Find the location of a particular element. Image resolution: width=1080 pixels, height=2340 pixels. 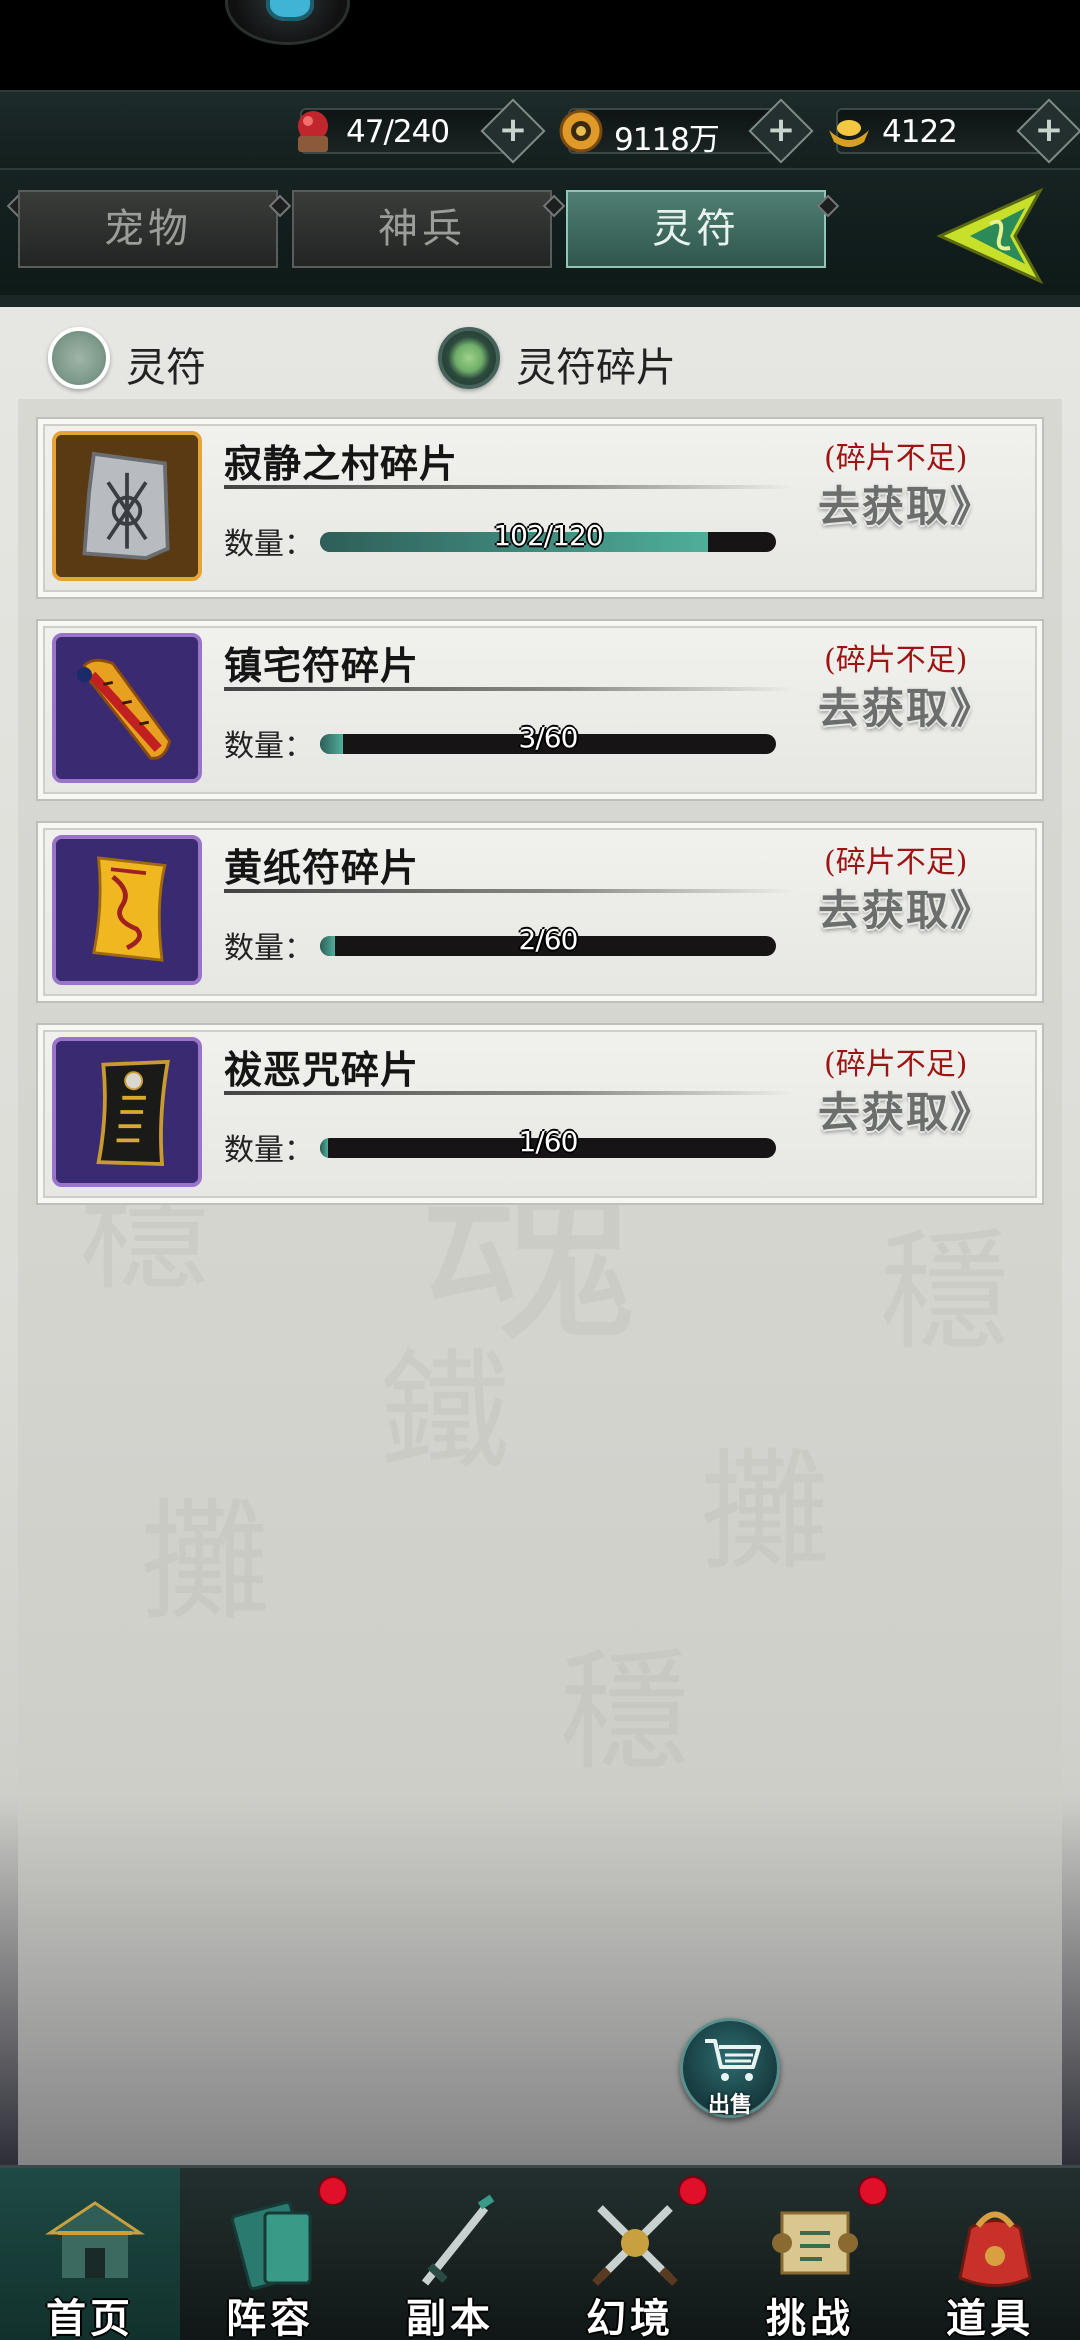

red-talisman-icon is located at coordinates (127, 708).